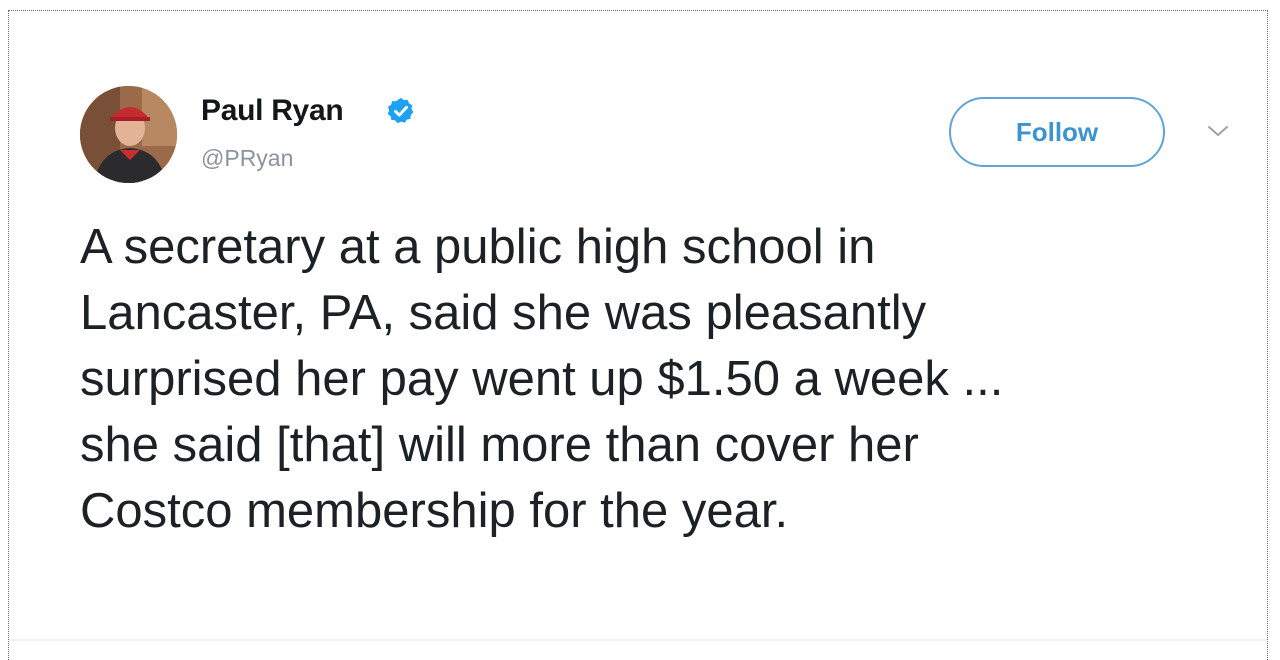 The image size is (1280, 660). What do you see at coordinates (638, 640) in the screenshot?
I see `divider` at bounding box center [638, 640].